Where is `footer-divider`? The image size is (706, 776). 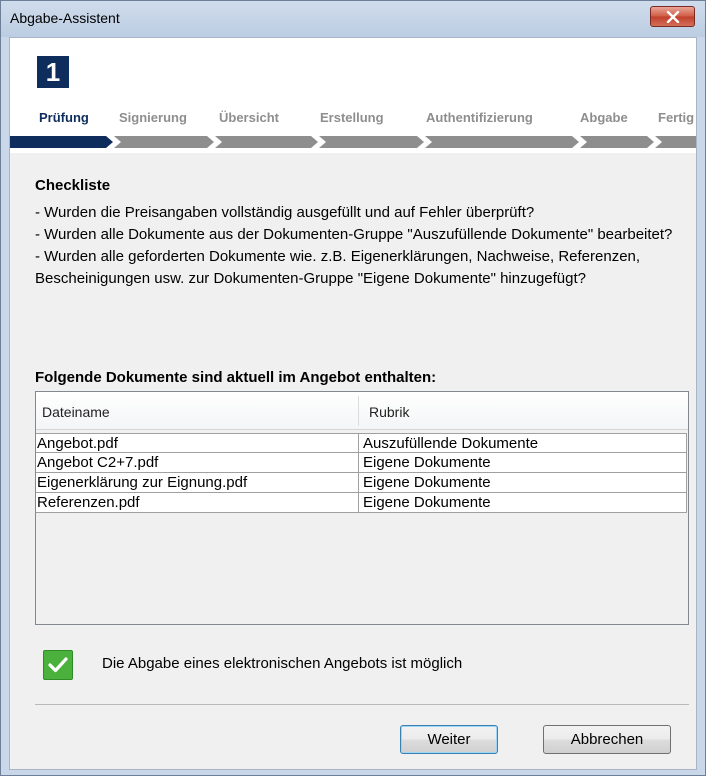
footer-divider is located at coordinates (362, 704).